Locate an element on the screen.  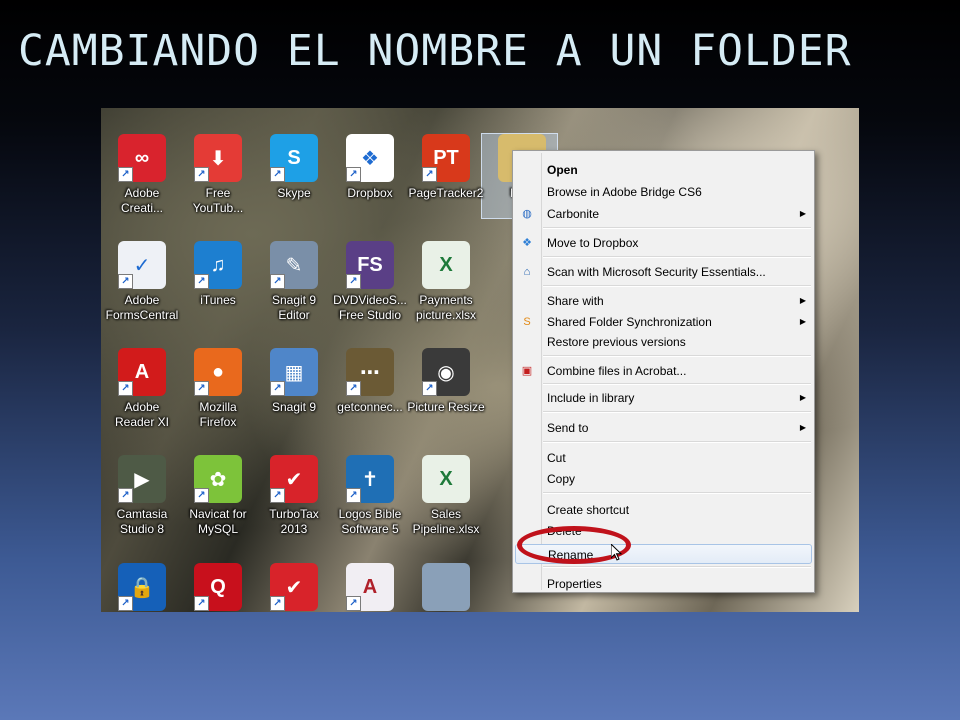
desktop-icon: ✔ ↗ is located at coordinates (294, 587).